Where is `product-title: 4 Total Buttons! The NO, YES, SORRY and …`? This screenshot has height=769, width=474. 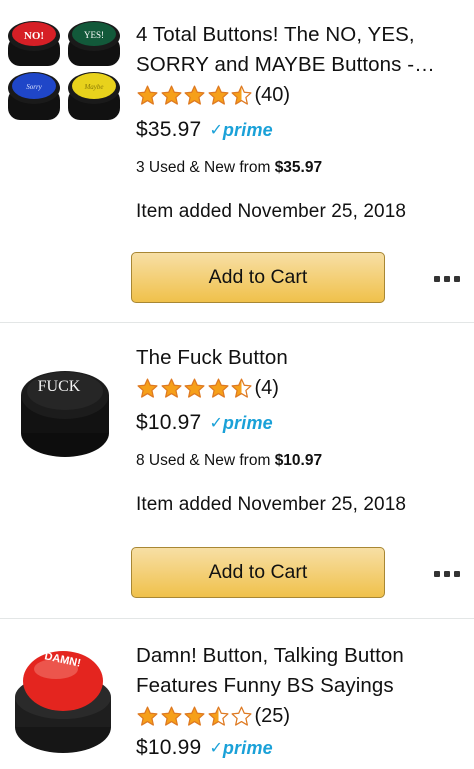 product-title: 4 Total Buttons! The NO, YES, SORRY and … is located at coordinates (301, 50).